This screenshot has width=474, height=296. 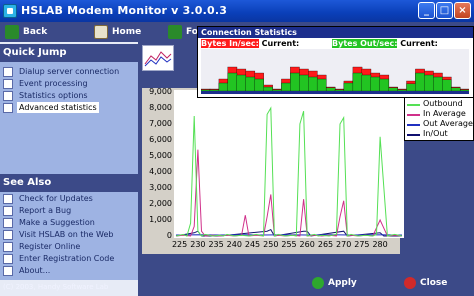 What do you see at coordinates (51, 107) in the screenshot?
I see `quick-jump-item-advanced-statistics: Advanced statistics` at bounding box center [51, 107].